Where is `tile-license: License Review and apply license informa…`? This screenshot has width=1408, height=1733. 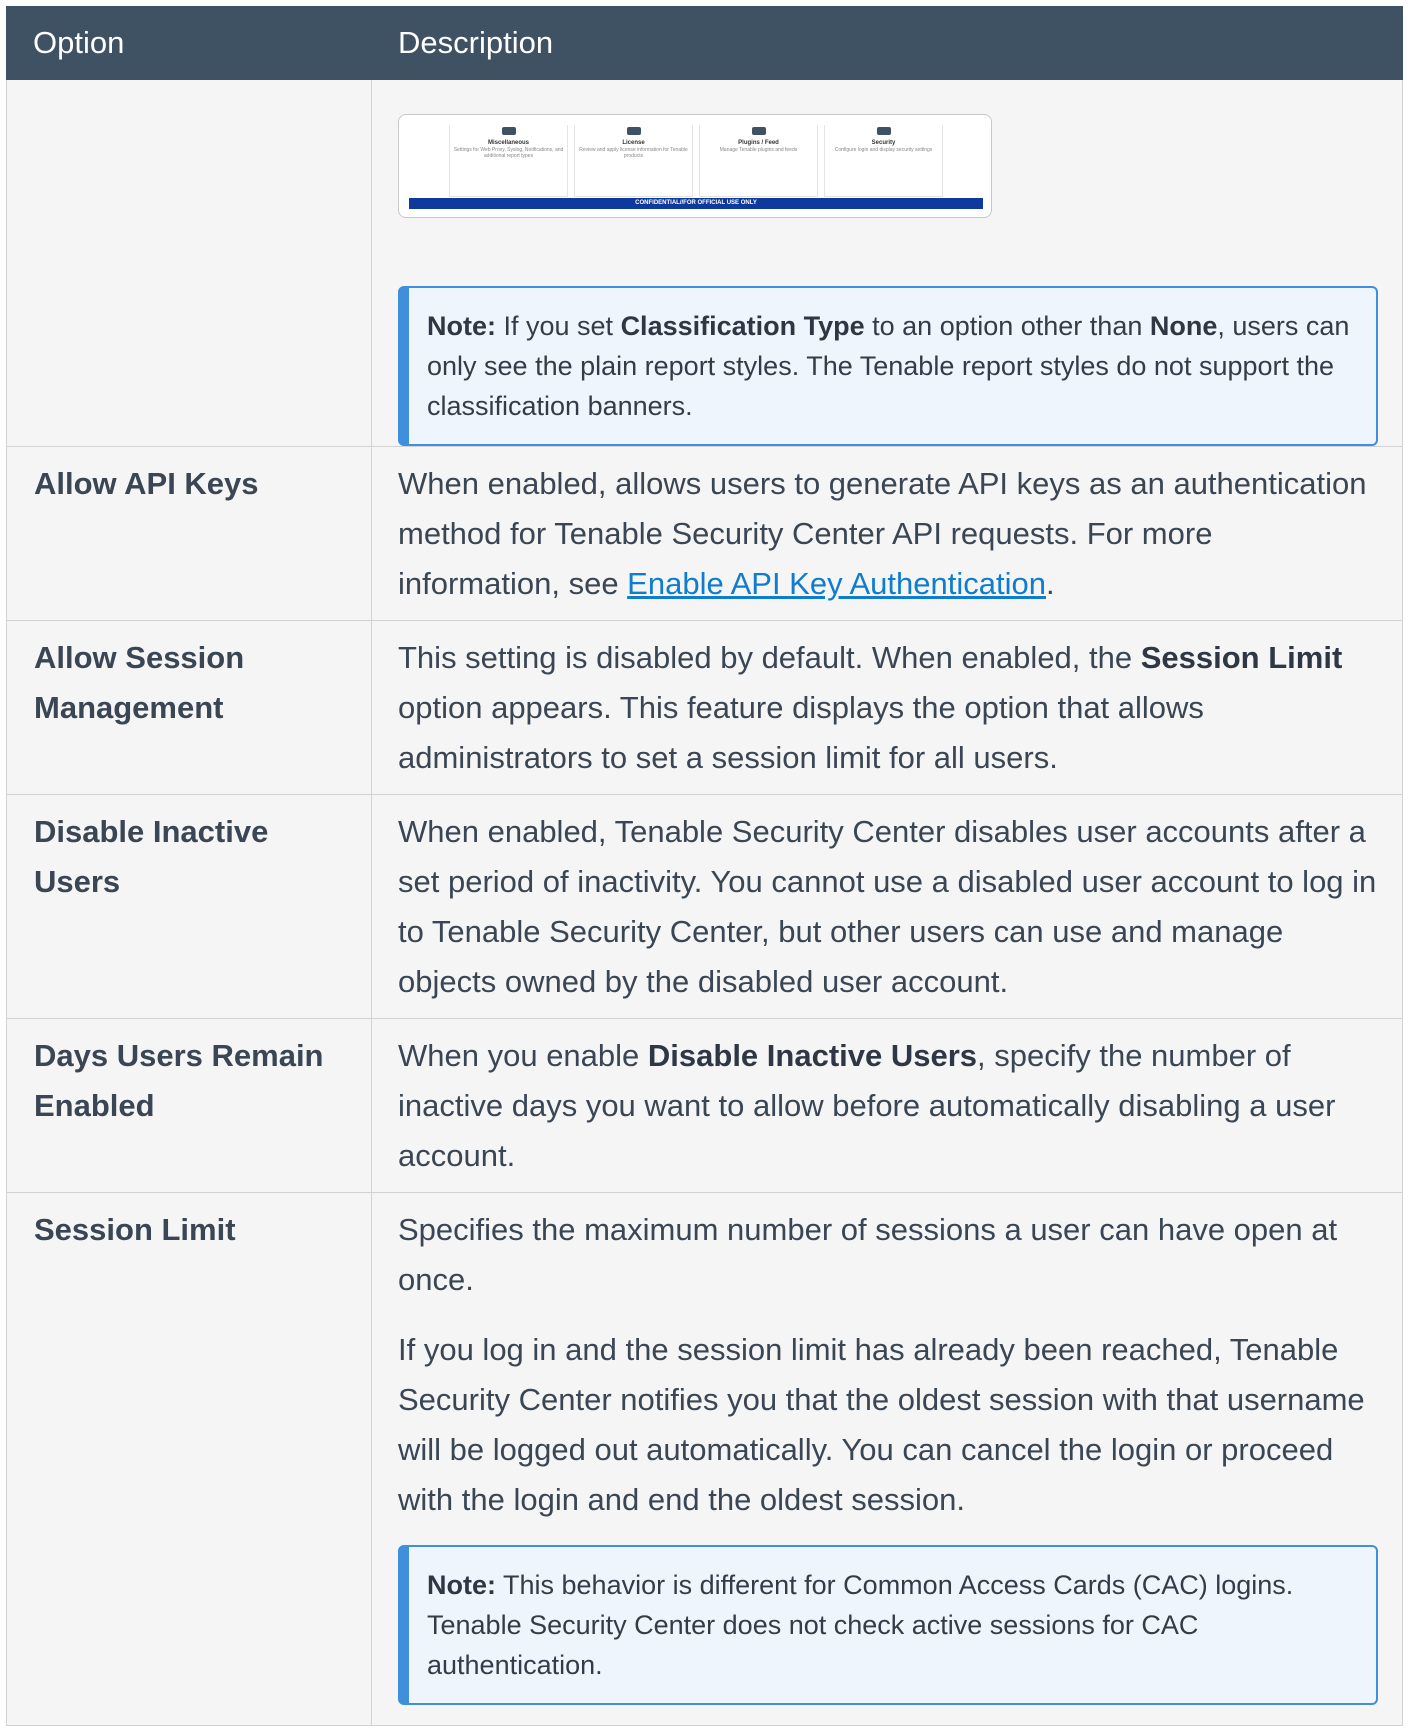
tile-license: License Review and apply license informa… is located at coordinates (633, 161).